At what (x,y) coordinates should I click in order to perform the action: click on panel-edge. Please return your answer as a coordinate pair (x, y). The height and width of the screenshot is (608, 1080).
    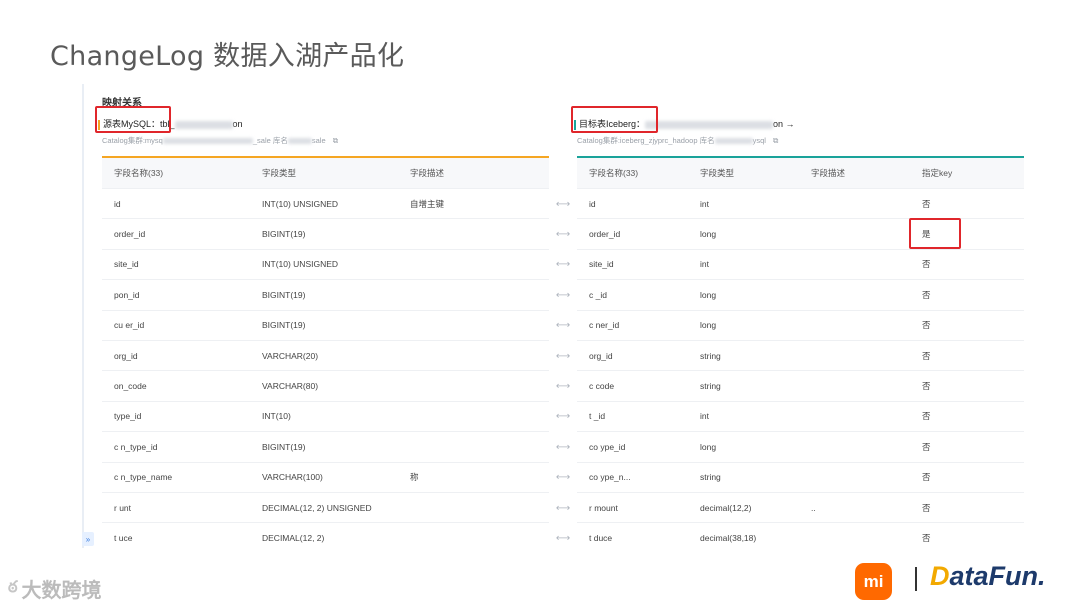
    Looking at the image, I should click on (83, 316).